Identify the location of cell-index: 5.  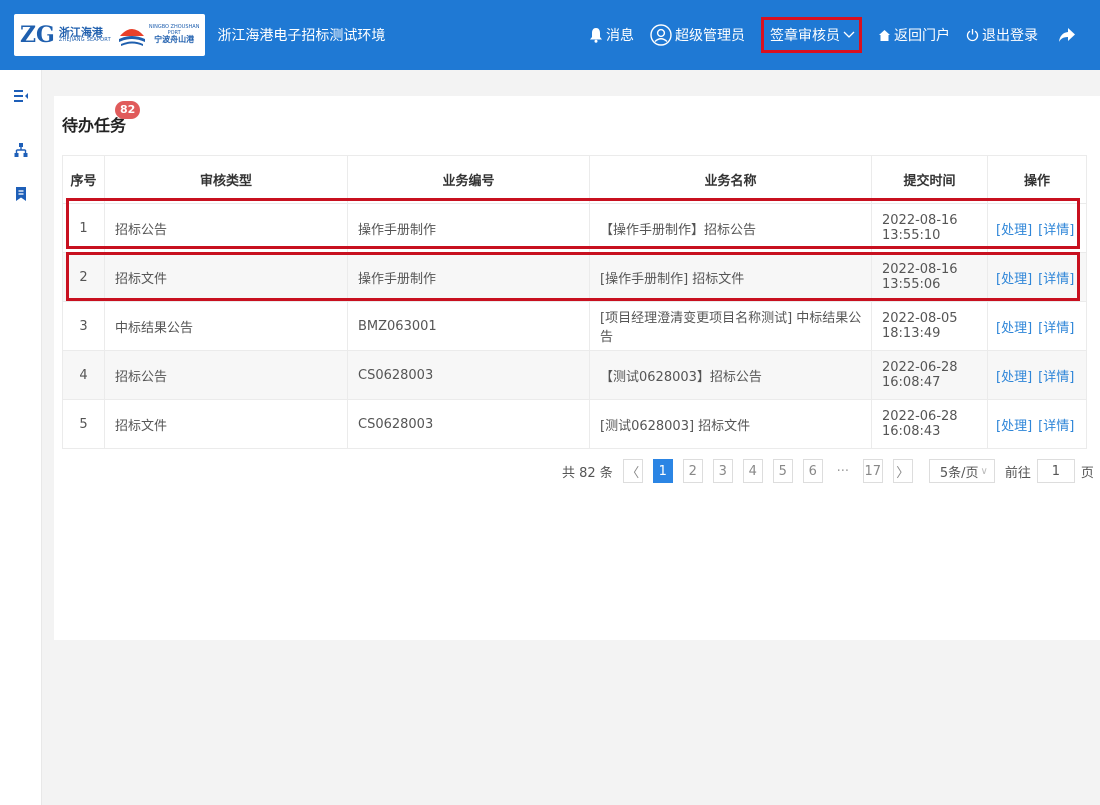
(83, 424).